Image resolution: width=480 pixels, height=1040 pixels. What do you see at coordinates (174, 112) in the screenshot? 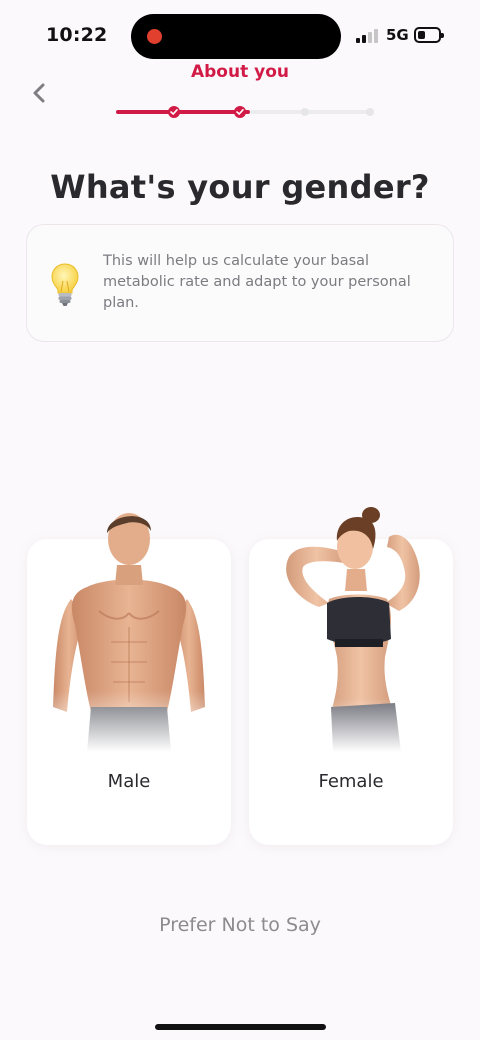
I see `step-1-complete-icon` at bounding box center [174, 112].